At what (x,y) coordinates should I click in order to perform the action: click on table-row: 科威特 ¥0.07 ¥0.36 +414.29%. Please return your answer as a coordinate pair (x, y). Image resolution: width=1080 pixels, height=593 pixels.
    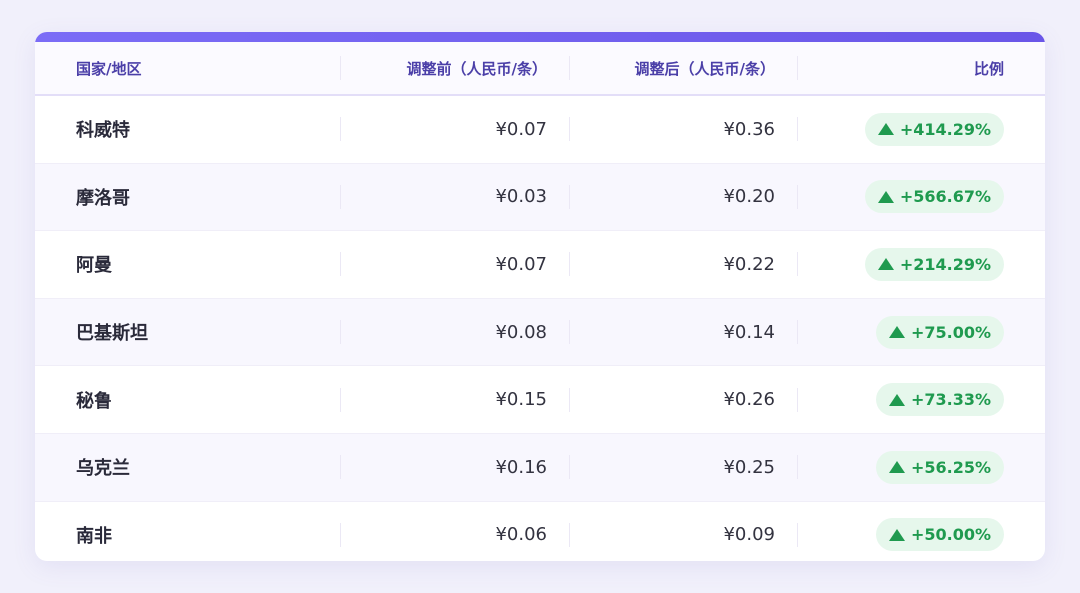
    Looking at the image, I should click on (540, 130).